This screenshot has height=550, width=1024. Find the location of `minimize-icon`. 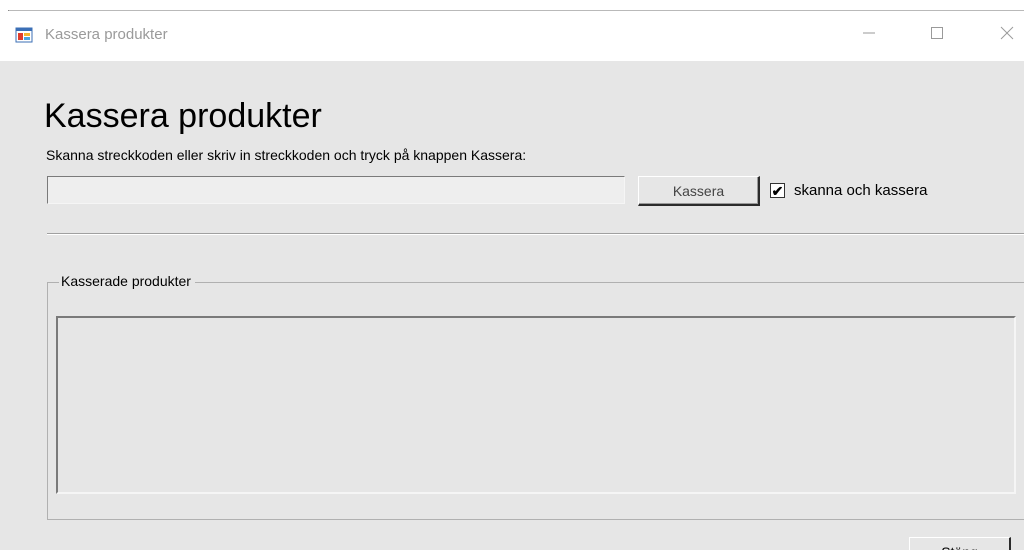

minimize-icon is located at coordinates (869, 35).